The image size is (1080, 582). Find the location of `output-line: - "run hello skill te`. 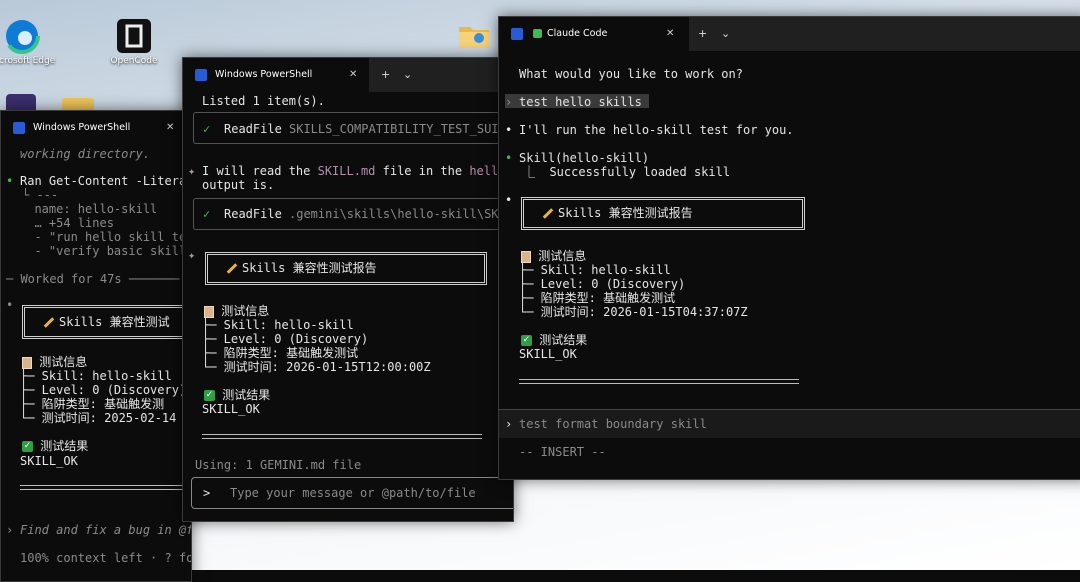

output-line: - "run hello skill te is located at coordinates (103, 237).